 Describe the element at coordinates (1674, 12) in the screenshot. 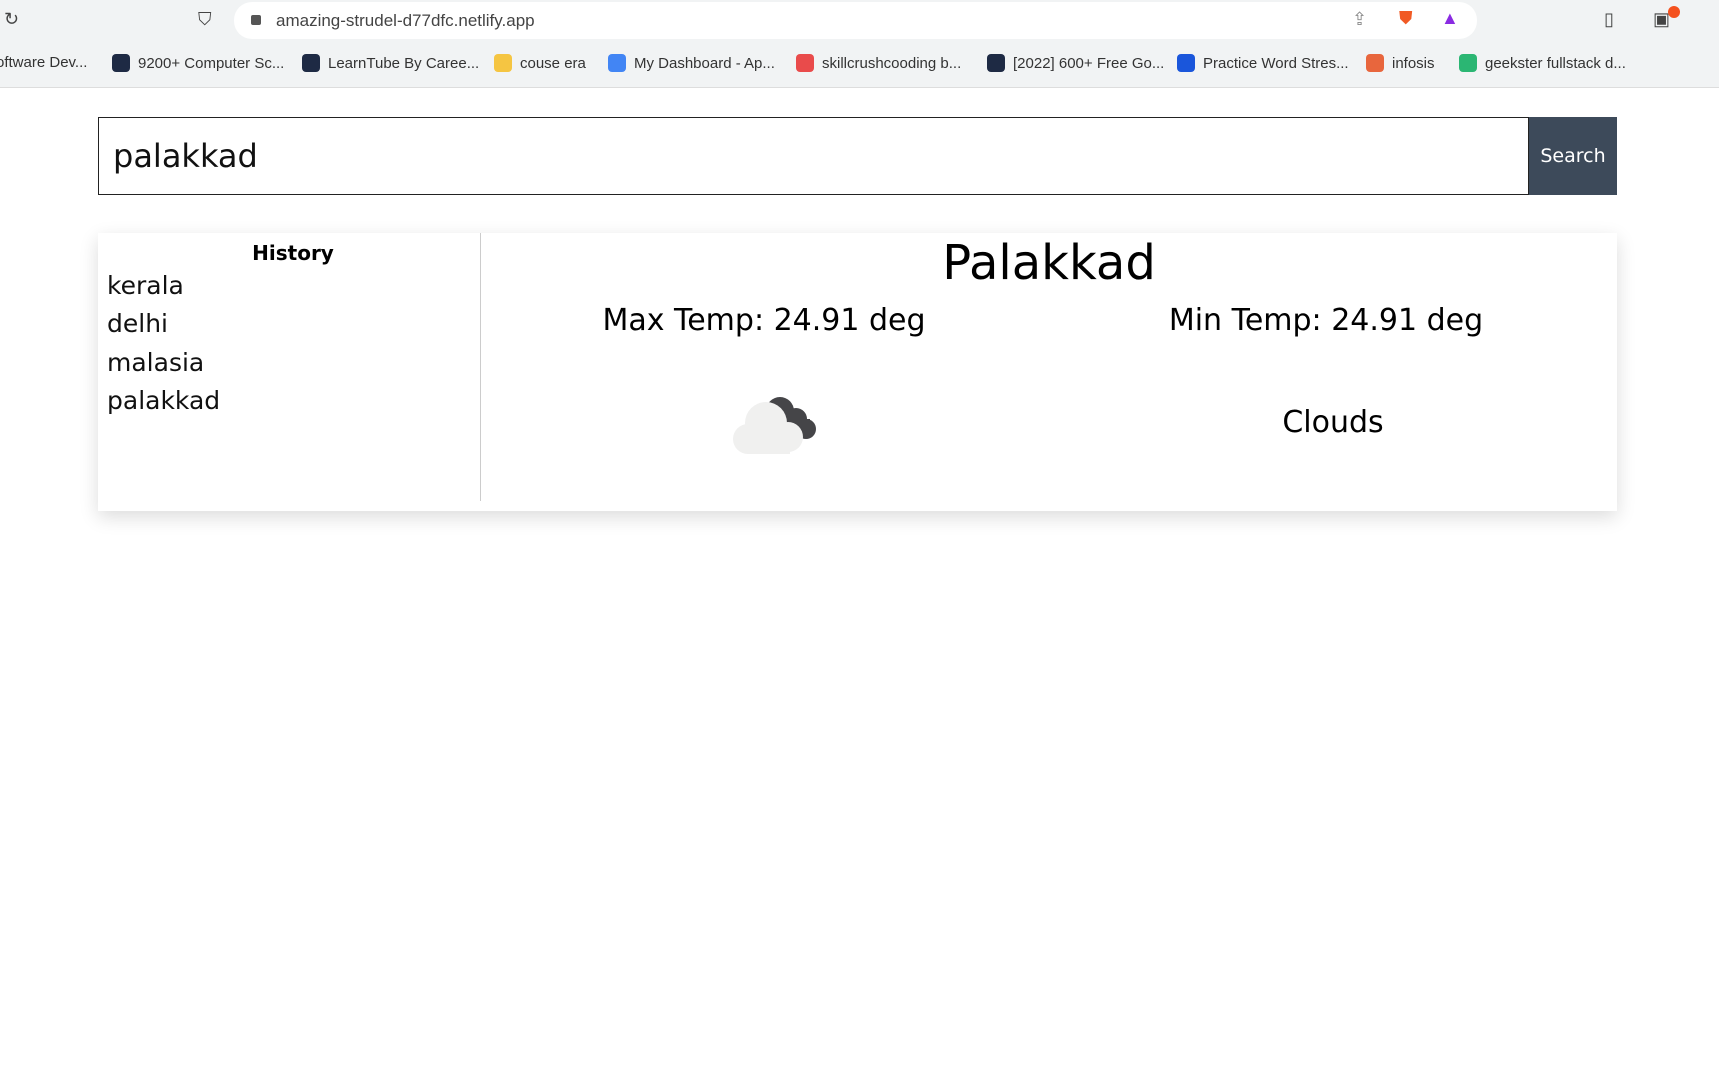

I see `notification-dot` at that location.